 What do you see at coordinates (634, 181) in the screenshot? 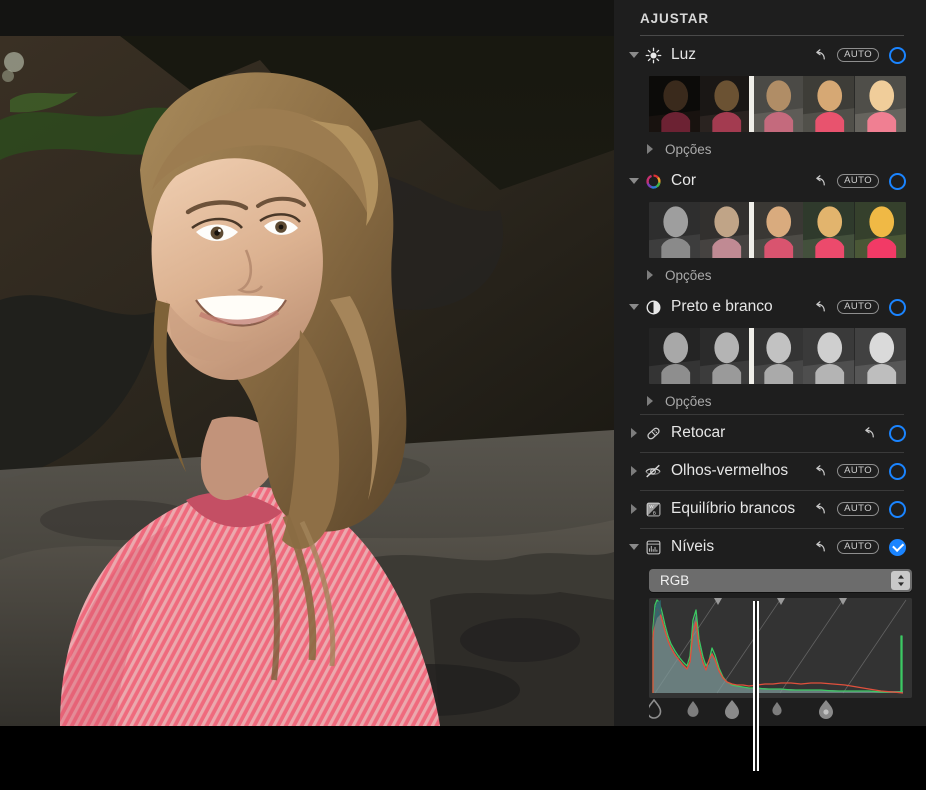
I see `disclosure-triangle-cor` at bounding box center [634, 181].